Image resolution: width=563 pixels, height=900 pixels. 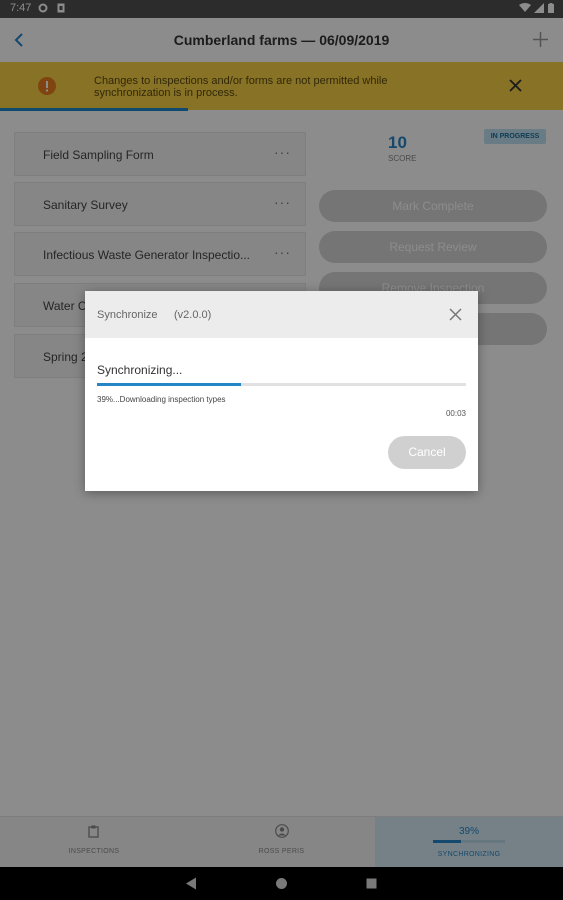 What do you see at coordinates (281, 314) in the screenshot?
I see `dialog-header: Synchronize (v2.0.0)` at bounding box center [281, 314].